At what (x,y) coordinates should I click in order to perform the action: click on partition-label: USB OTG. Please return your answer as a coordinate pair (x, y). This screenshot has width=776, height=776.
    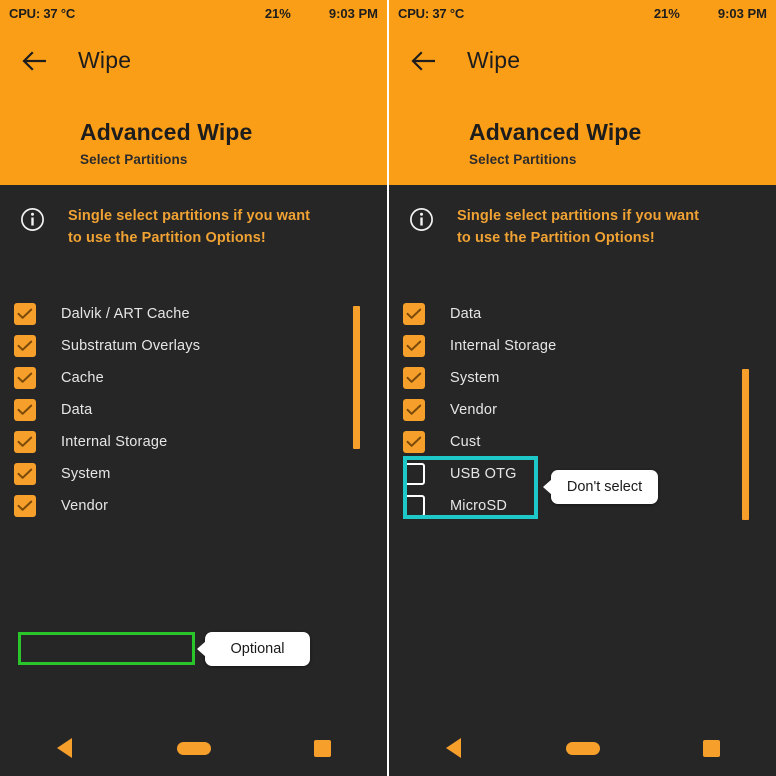
    Looking at the image, I should click on (483, 474).